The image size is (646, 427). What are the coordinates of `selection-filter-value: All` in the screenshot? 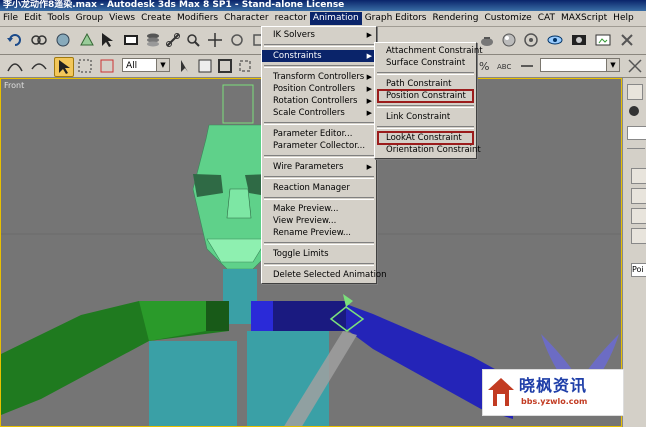 It's located at (132, 66).